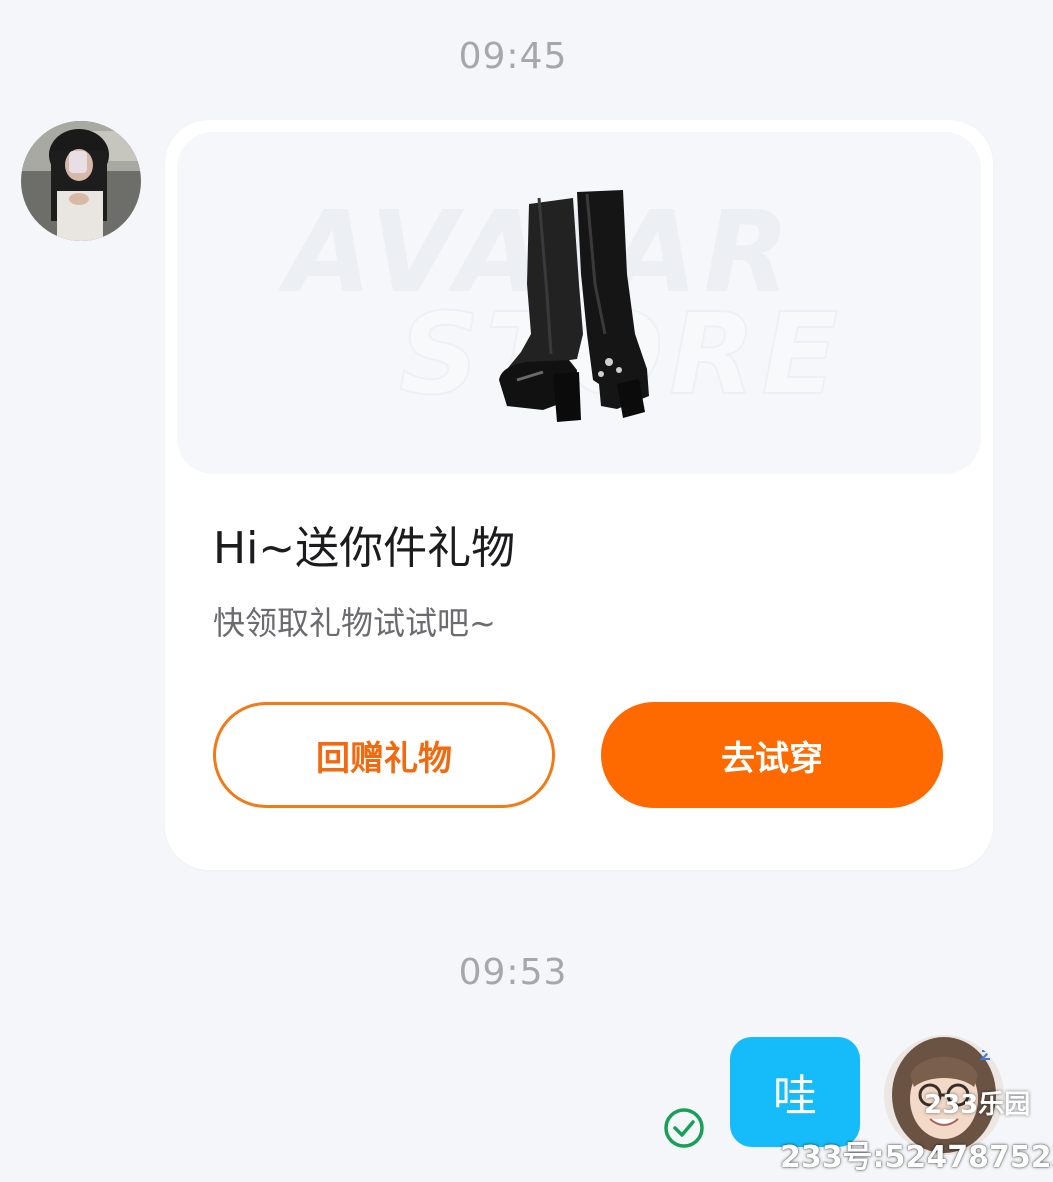 Image resolution: width=1053 pixels, height=1182 pixels. Describe the element at coordinates (977, 1105) in the screenshot. I see `app-watermark-brand: 233乐园` at that location.